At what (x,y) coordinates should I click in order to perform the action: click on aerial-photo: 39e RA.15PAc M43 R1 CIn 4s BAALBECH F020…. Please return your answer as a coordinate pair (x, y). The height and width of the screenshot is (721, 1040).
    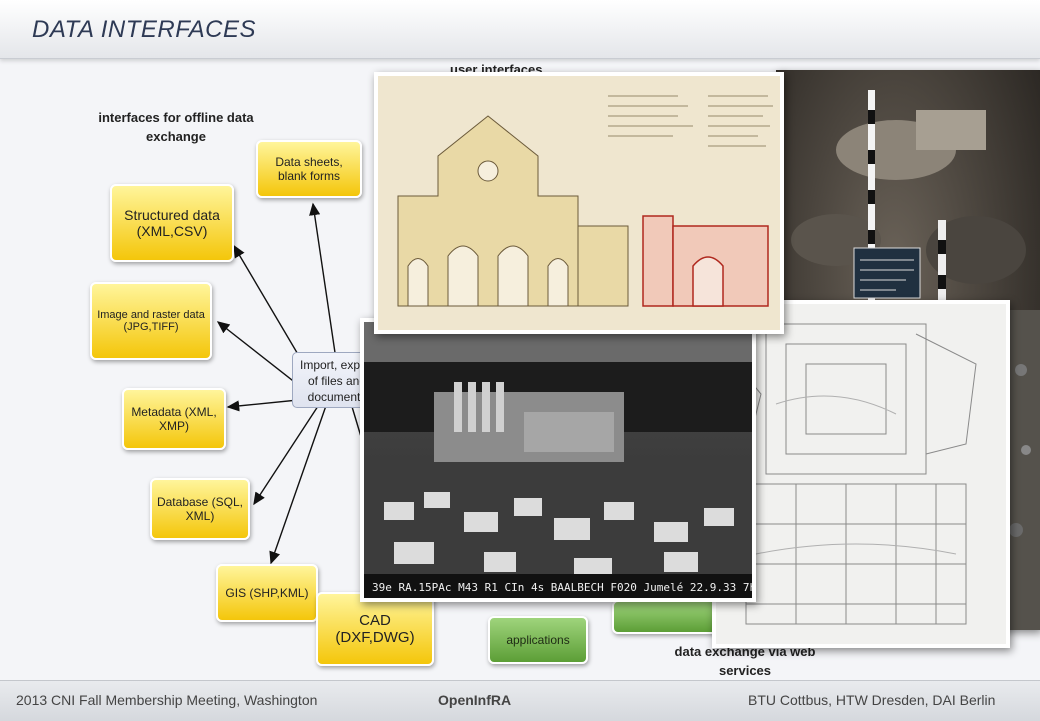
    Looking at the image, I should click on (558, 460).